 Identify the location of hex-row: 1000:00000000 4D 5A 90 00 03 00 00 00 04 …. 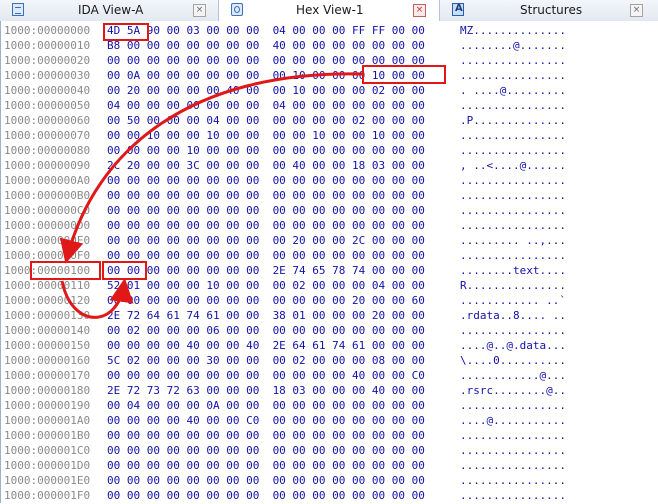
(329, 31).